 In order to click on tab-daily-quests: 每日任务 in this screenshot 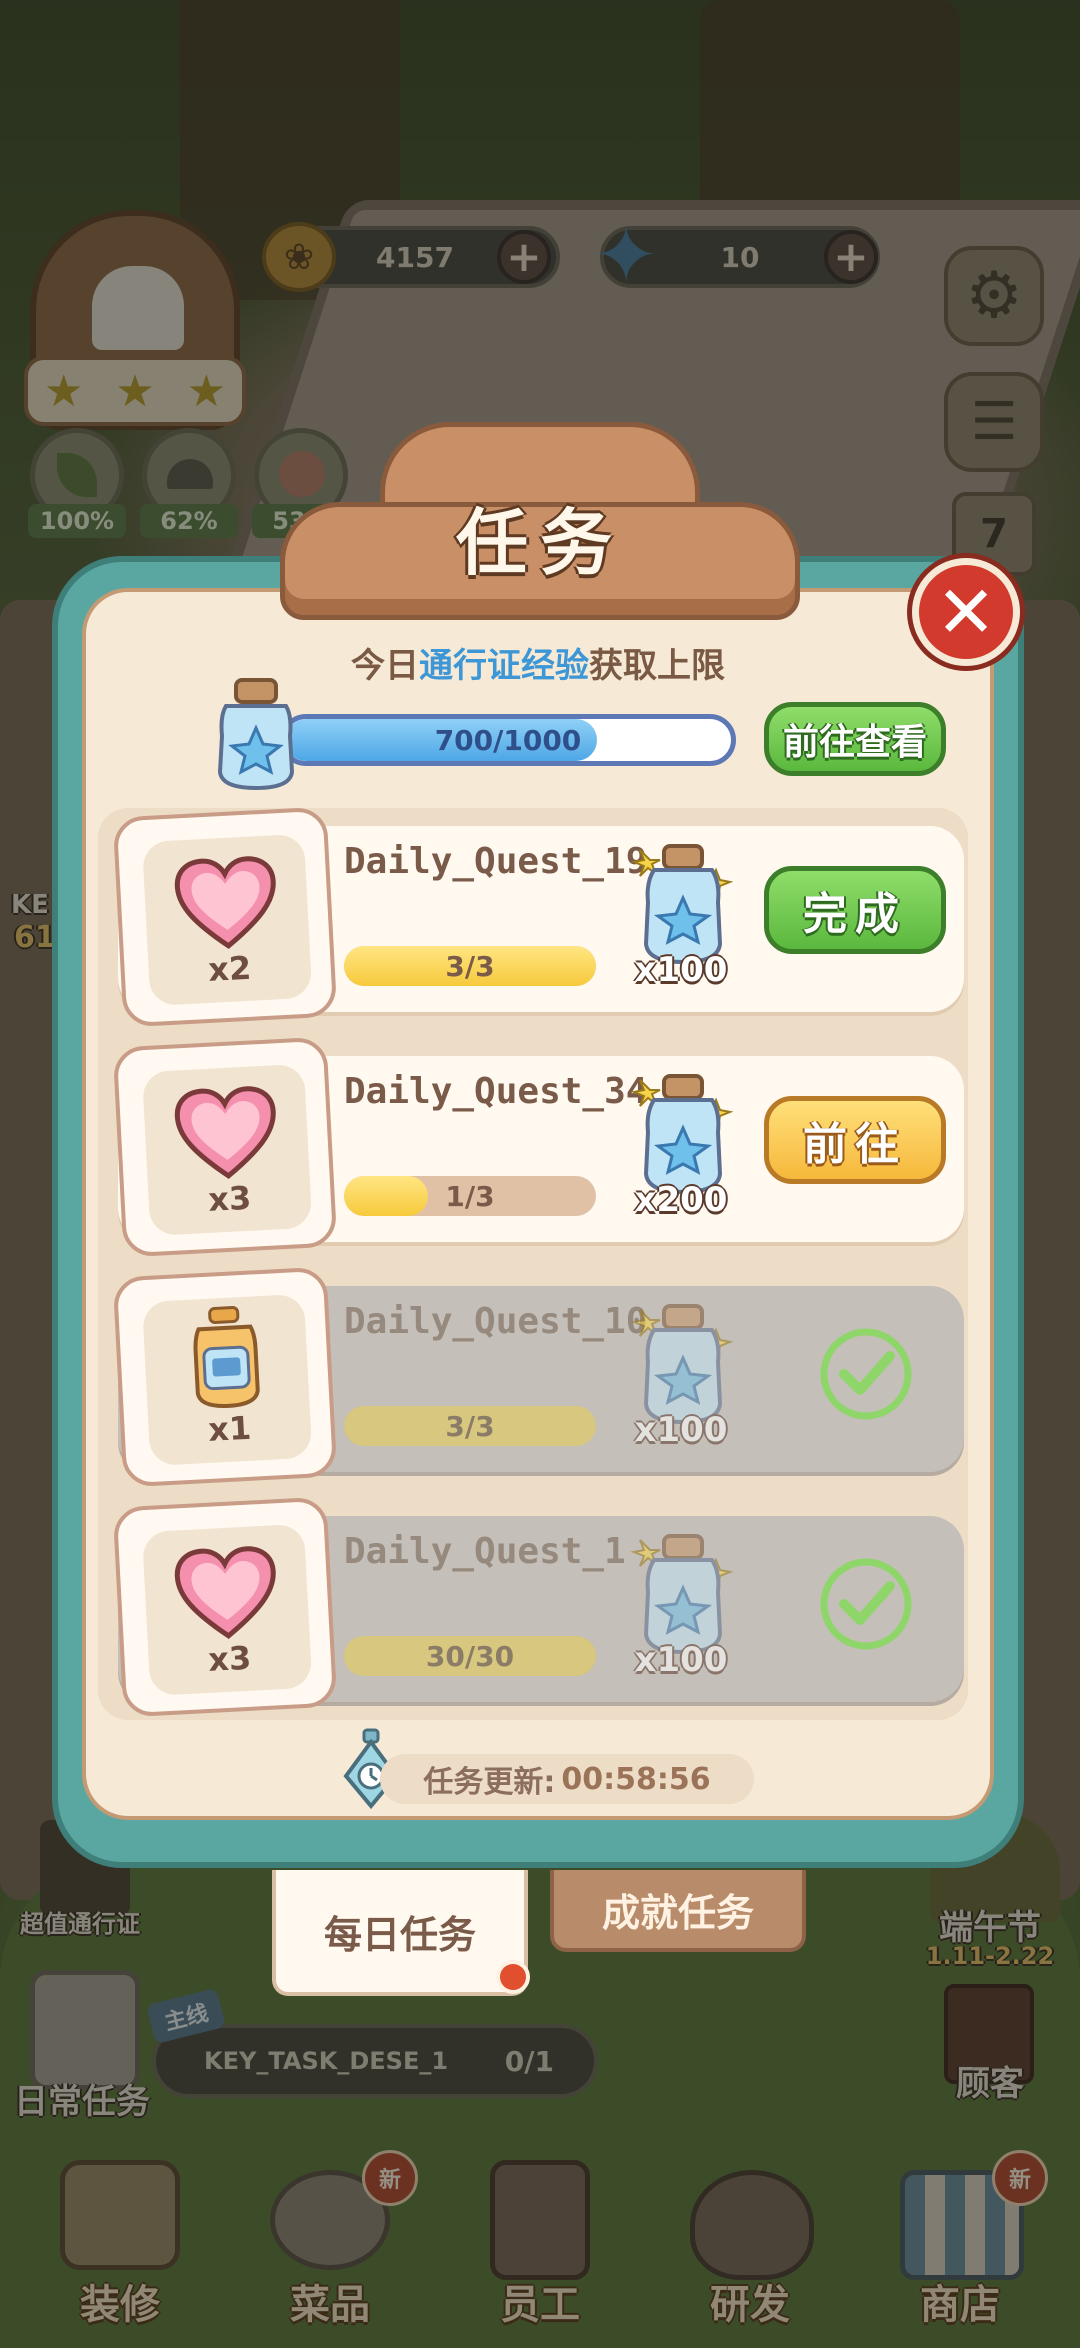, I will do `click(400, 1933)`.